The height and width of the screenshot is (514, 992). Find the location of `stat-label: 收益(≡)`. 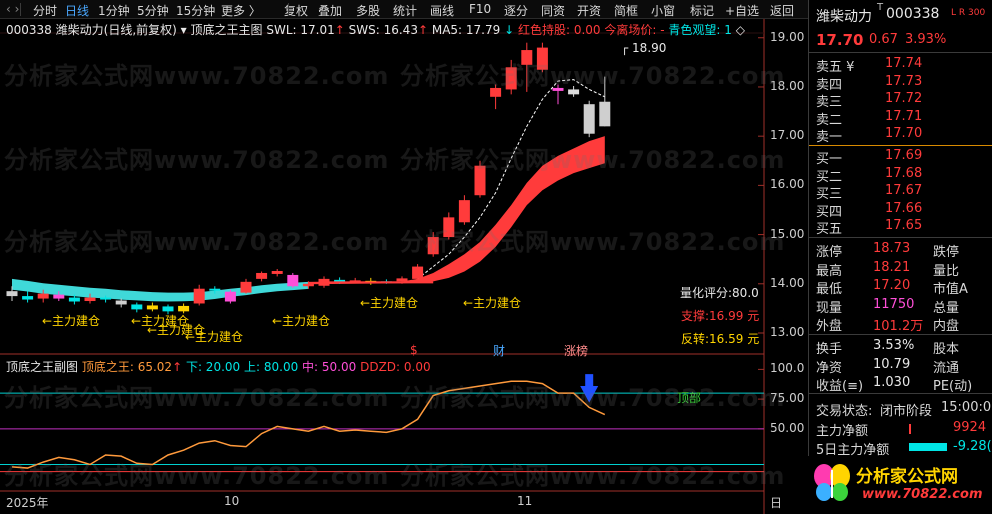

stat-label: 收益(≡) is located at coordinates (840, 387).